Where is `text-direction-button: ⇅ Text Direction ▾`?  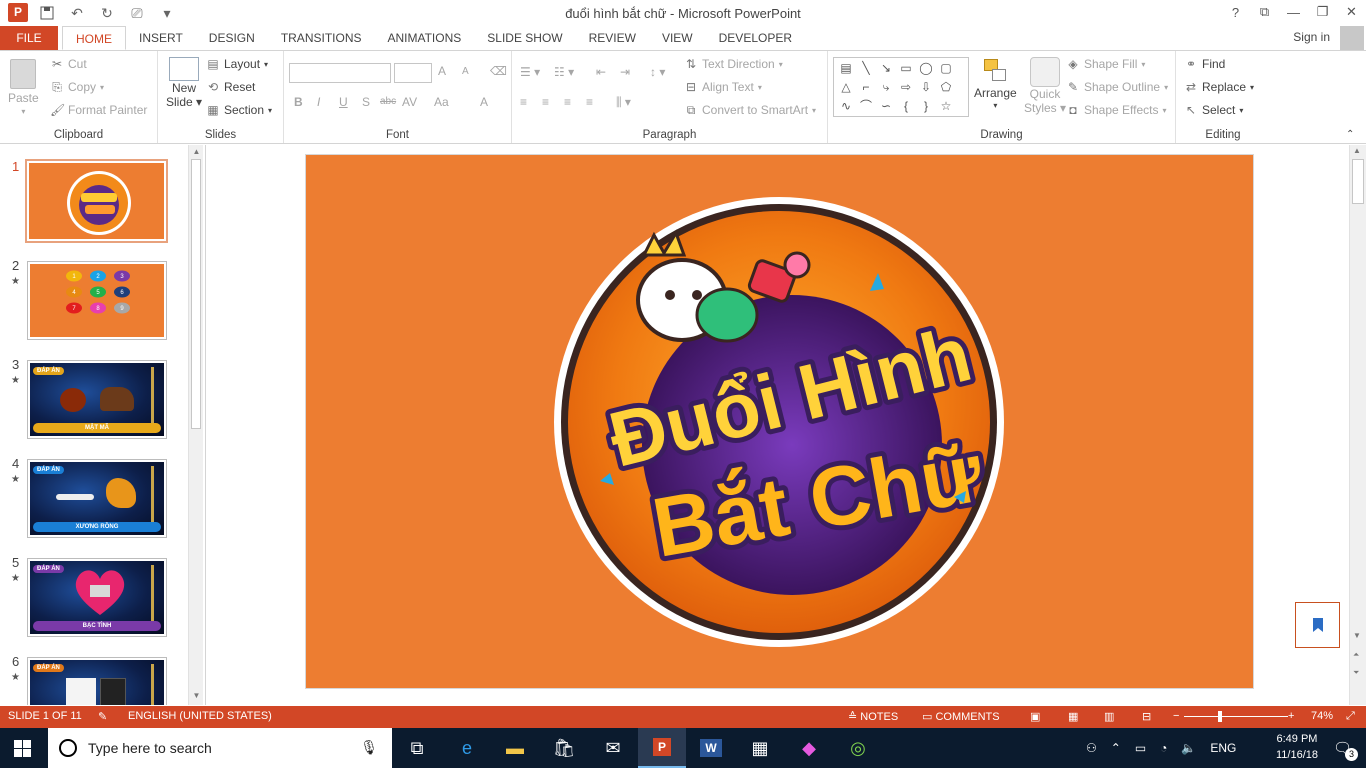
text-direction-button: ⇅ Text Direction ▾ is located at coordinates (733, 64).